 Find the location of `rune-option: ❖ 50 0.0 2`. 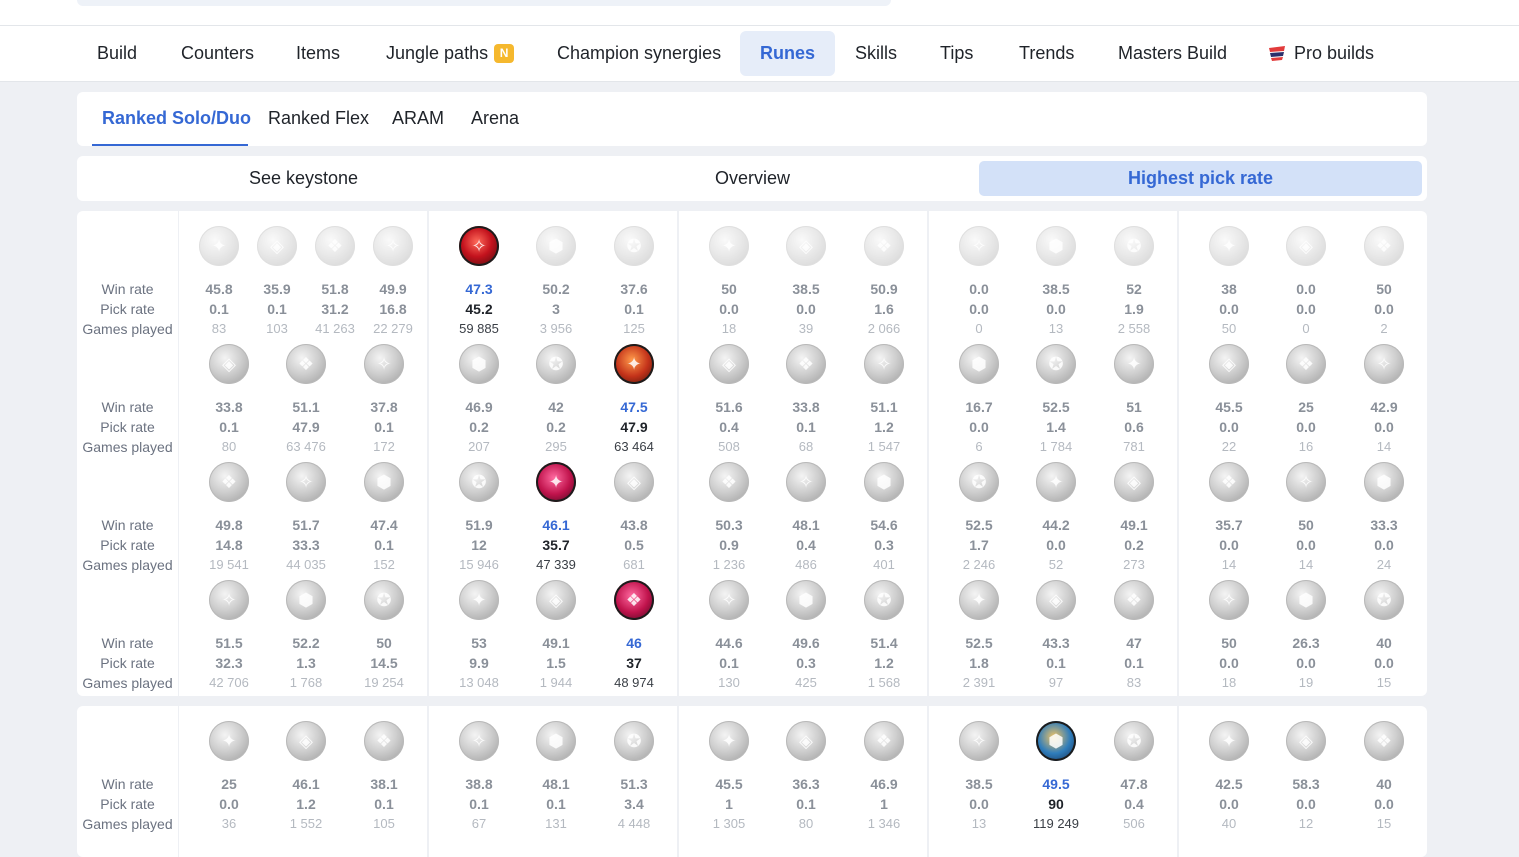

rune-option: ❖ 50 0.0 2 is located at coordinates (1384, 282).